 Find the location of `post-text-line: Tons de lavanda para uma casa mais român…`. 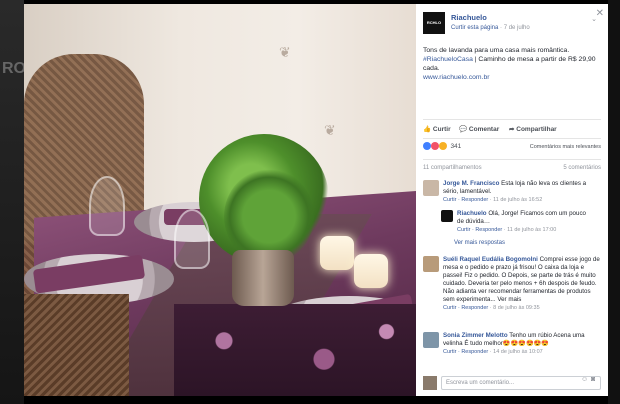

post-text-line: Tons de lavanda para uma casa mais român… is located at coordinates (496, 50).